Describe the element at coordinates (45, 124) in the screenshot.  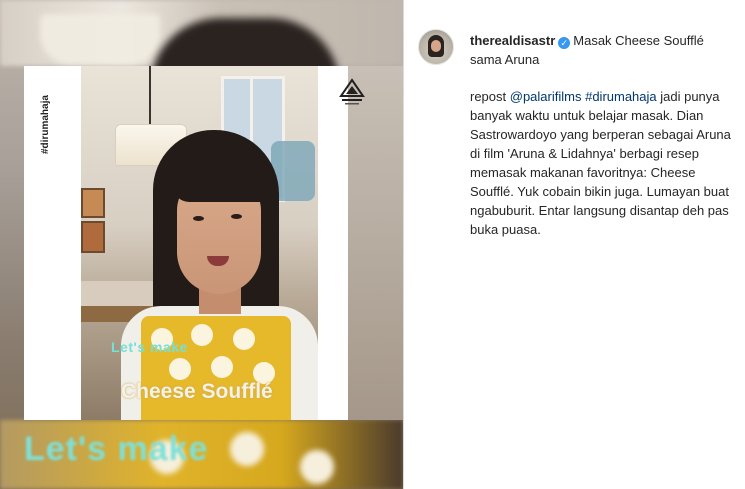
I see `side-hashtag: #dirumahaja` at that location.